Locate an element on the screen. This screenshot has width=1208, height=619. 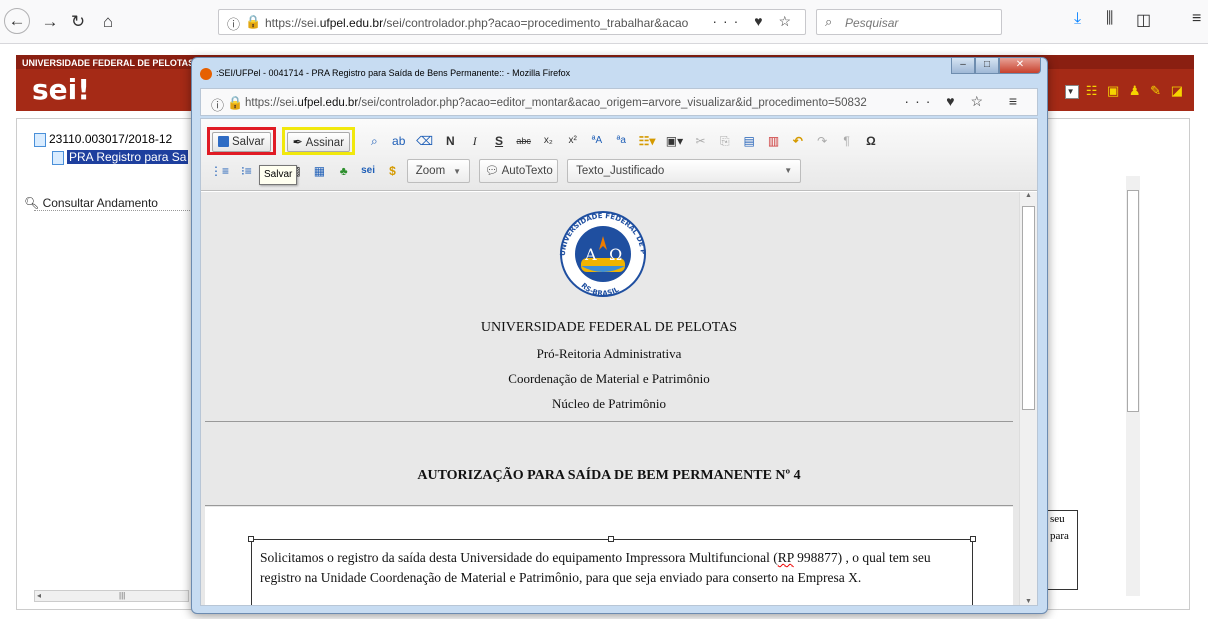
library-icon: ⫼ is located at coordinates (1109, 19).